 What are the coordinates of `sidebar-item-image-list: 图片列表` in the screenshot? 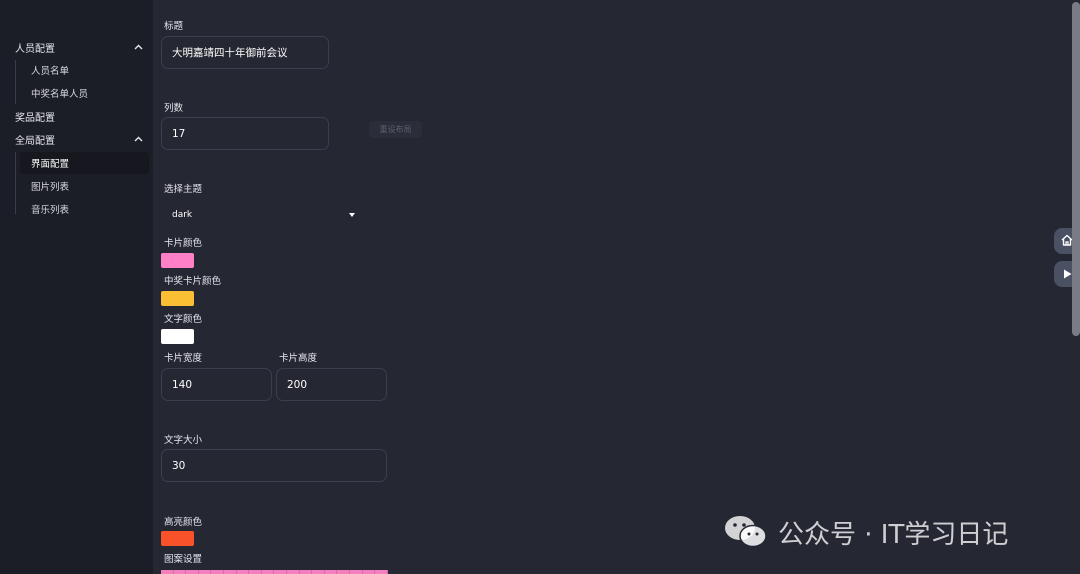 It's located at (84, 186).